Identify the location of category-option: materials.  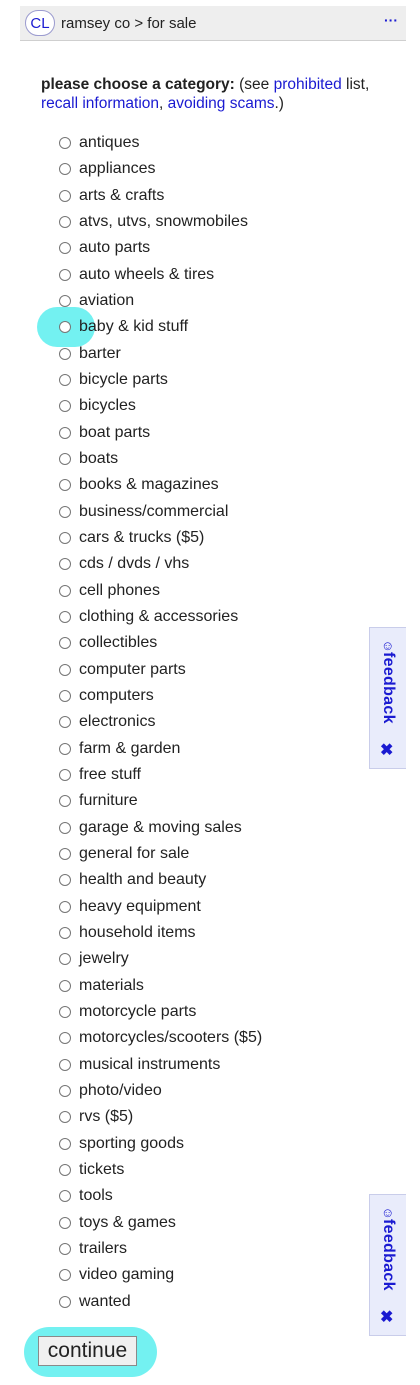
(160, 986).